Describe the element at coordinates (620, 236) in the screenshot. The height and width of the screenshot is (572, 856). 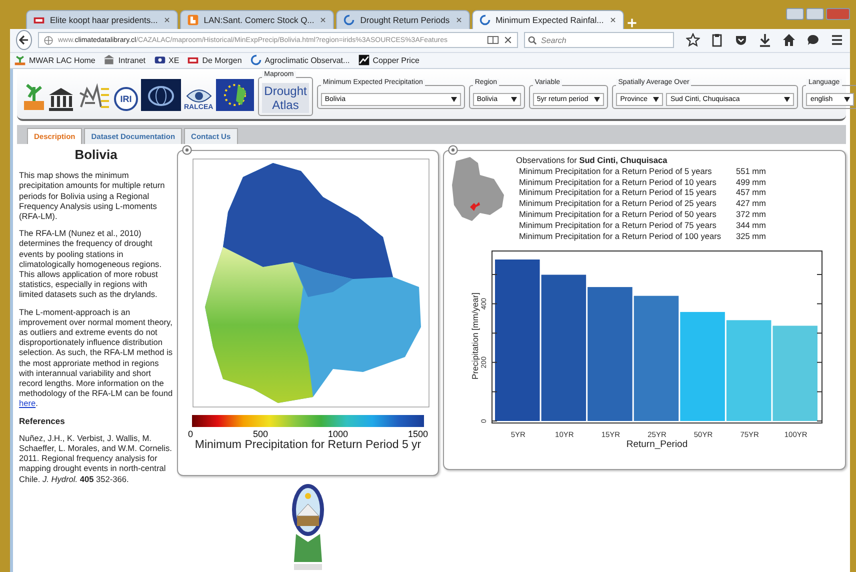
I see `observation-label: Minimum Precipitation for a Return Period of 100 years` at that location.